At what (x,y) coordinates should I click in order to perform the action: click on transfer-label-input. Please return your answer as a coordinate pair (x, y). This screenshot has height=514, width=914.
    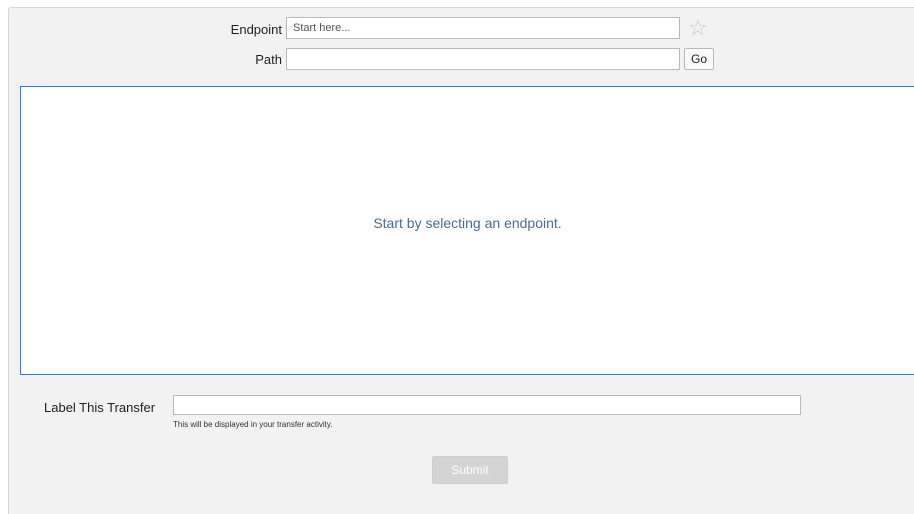
    Looking at the image, I should click on (487, 405).